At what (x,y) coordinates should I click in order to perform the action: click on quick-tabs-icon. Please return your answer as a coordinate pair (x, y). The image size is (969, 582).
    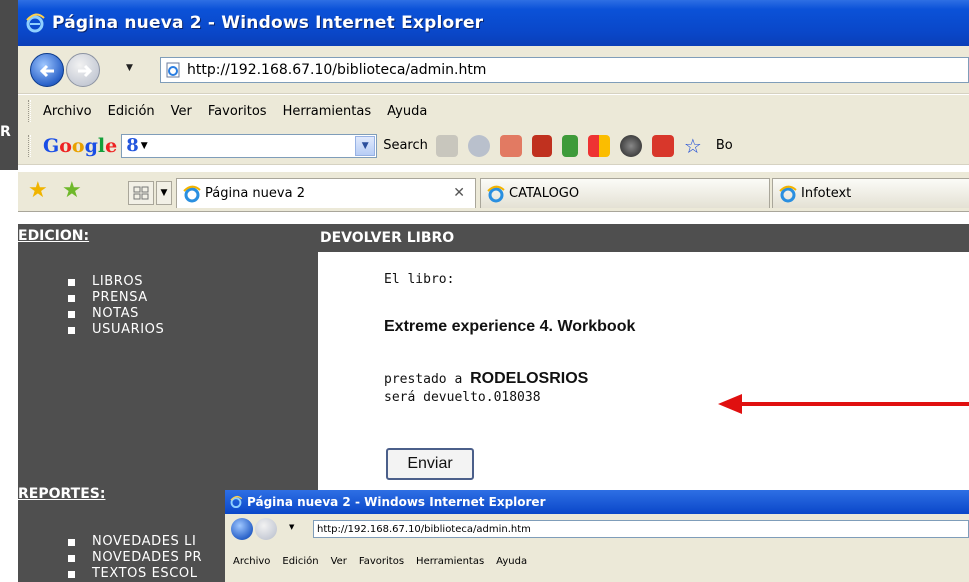
    Looking at the image, I should click on (141, 193).